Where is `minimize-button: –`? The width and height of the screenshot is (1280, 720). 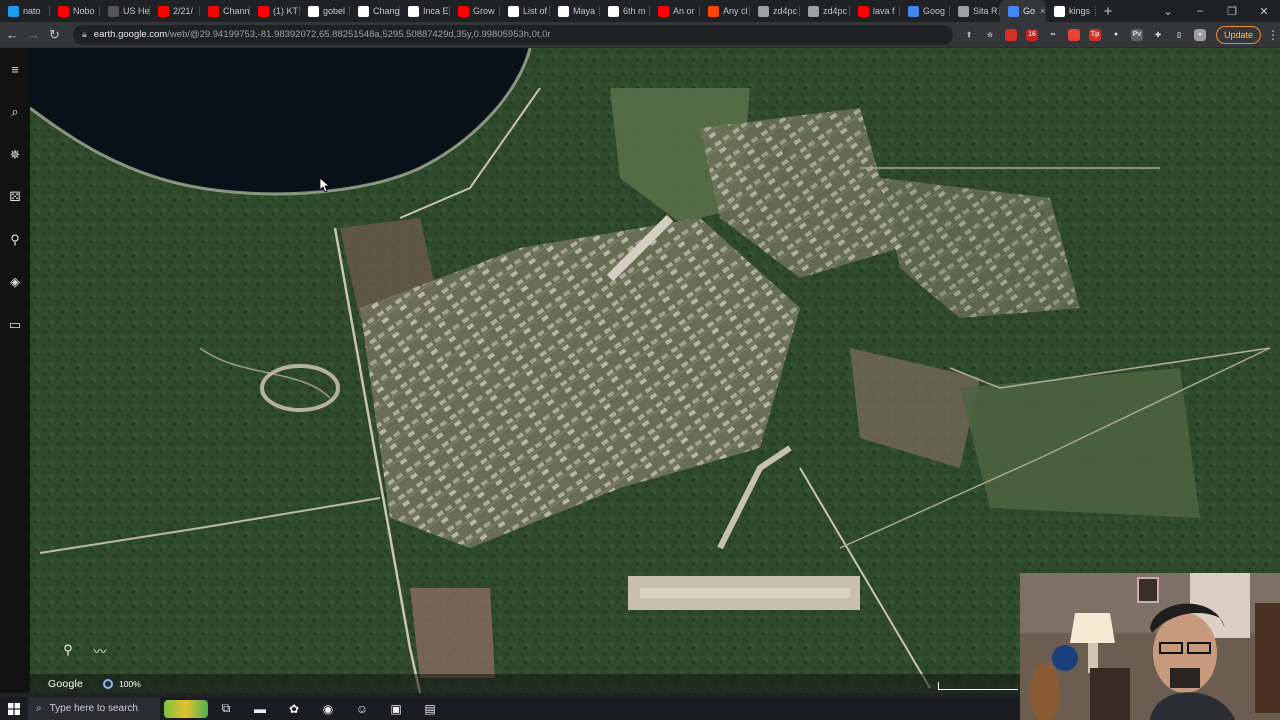 minimize-button: – is located at coordinates (1200, 11).